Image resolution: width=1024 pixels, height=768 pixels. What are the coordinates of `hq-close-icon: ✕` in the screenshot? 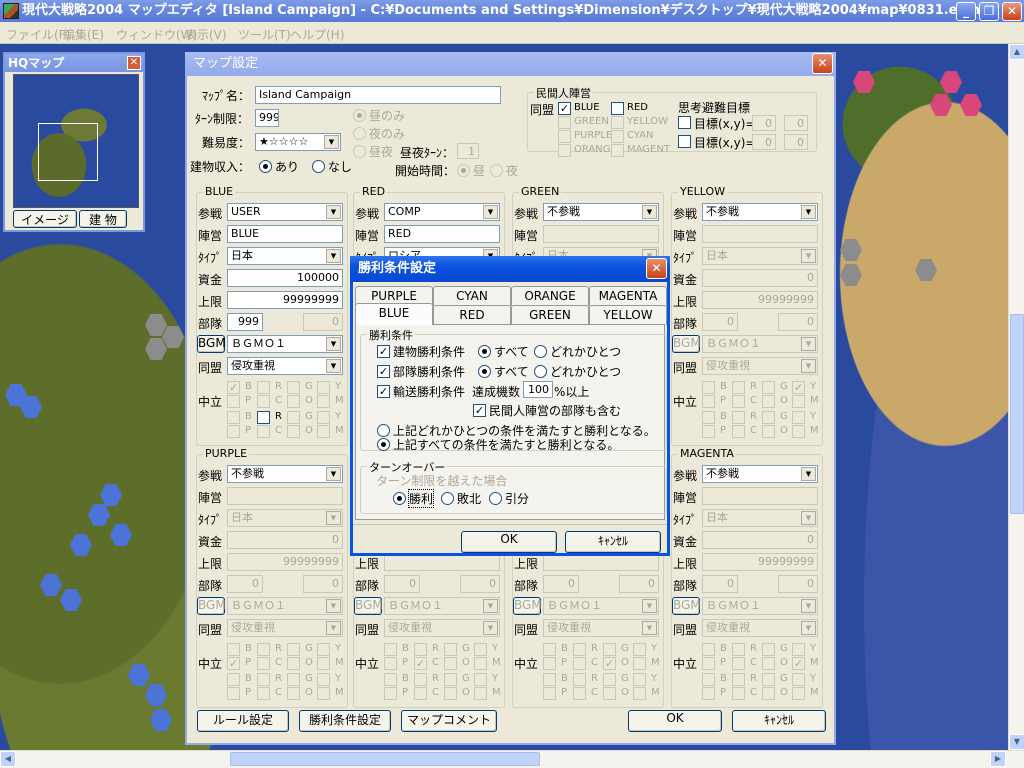 It's located at (134, 63).